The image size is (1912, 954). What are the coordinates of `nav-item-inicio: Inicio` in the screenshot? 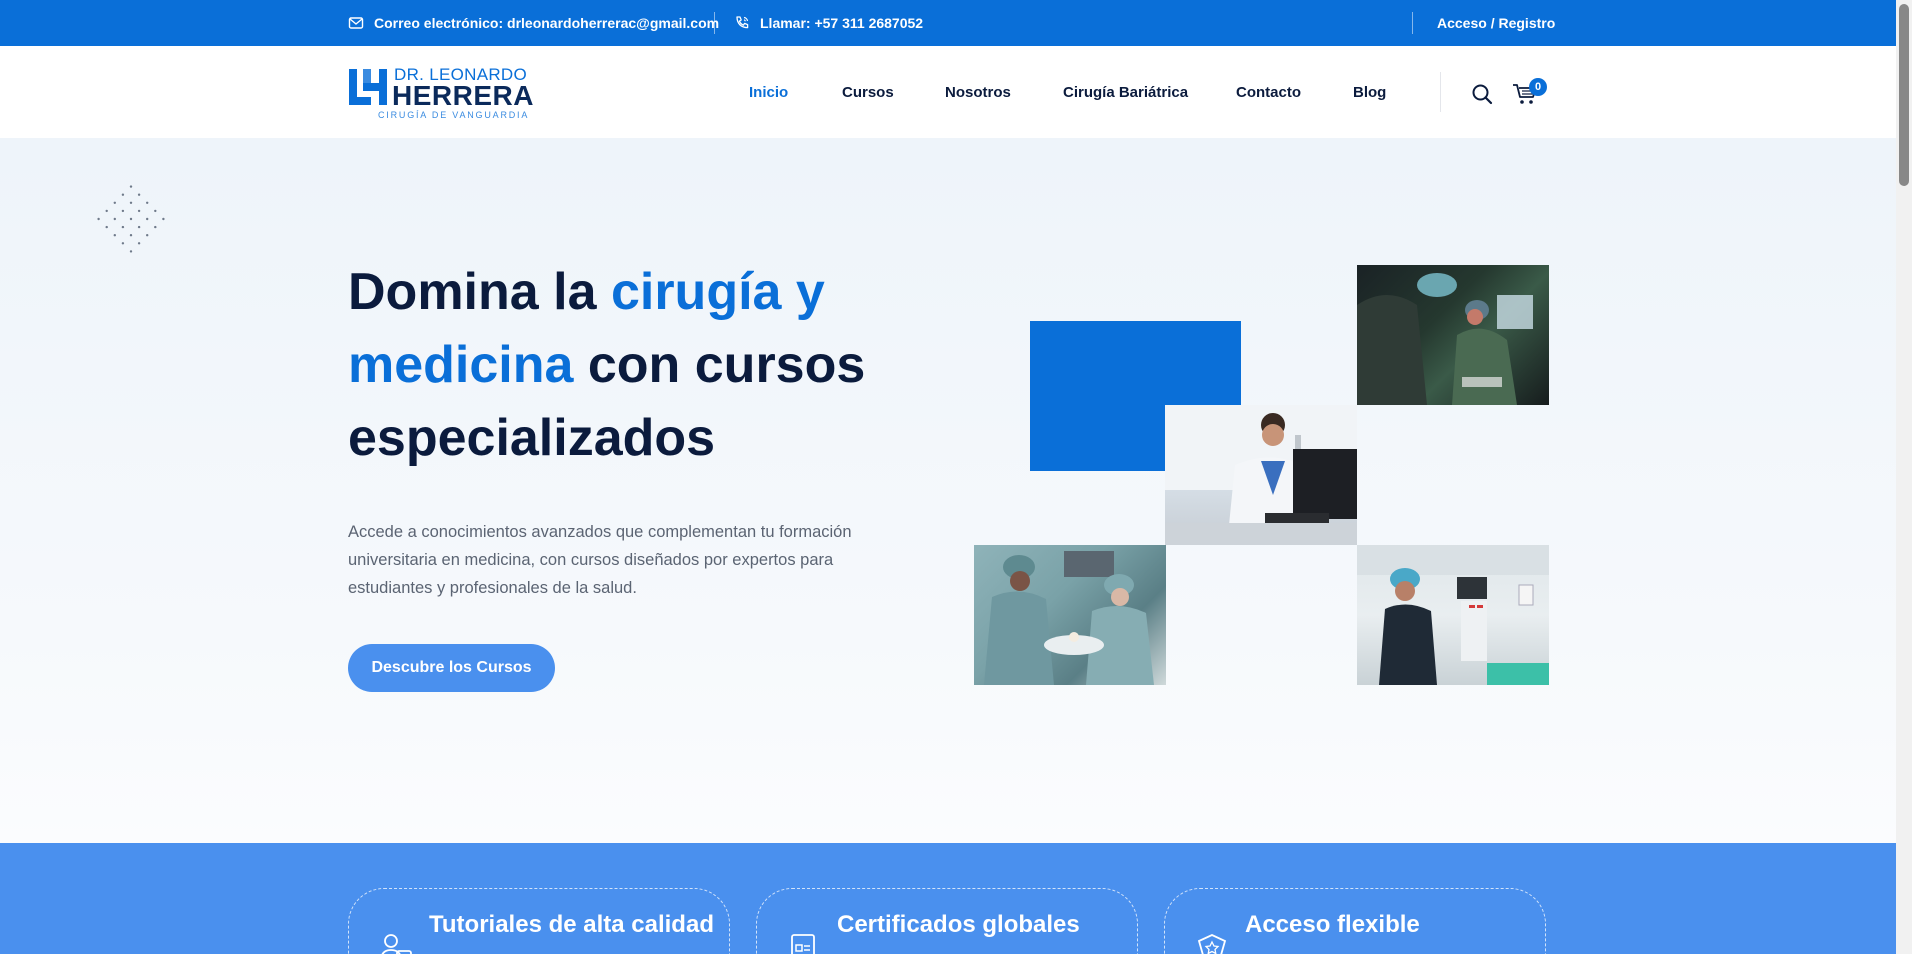 It's located at (768, 92).